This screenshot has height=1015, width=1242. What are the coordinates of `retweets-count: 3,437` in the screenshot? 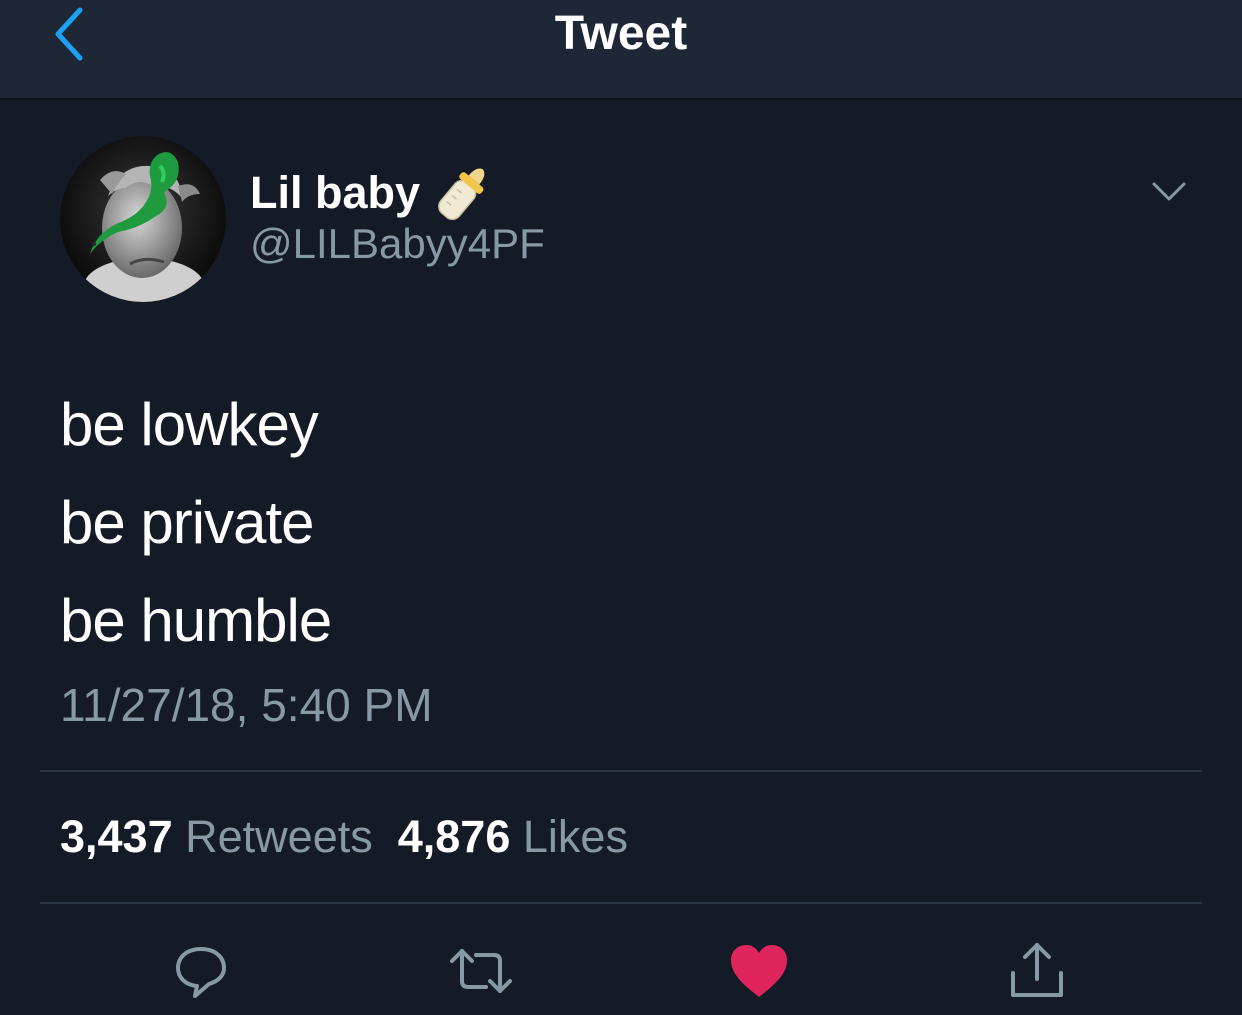 It's located at (116, 836).